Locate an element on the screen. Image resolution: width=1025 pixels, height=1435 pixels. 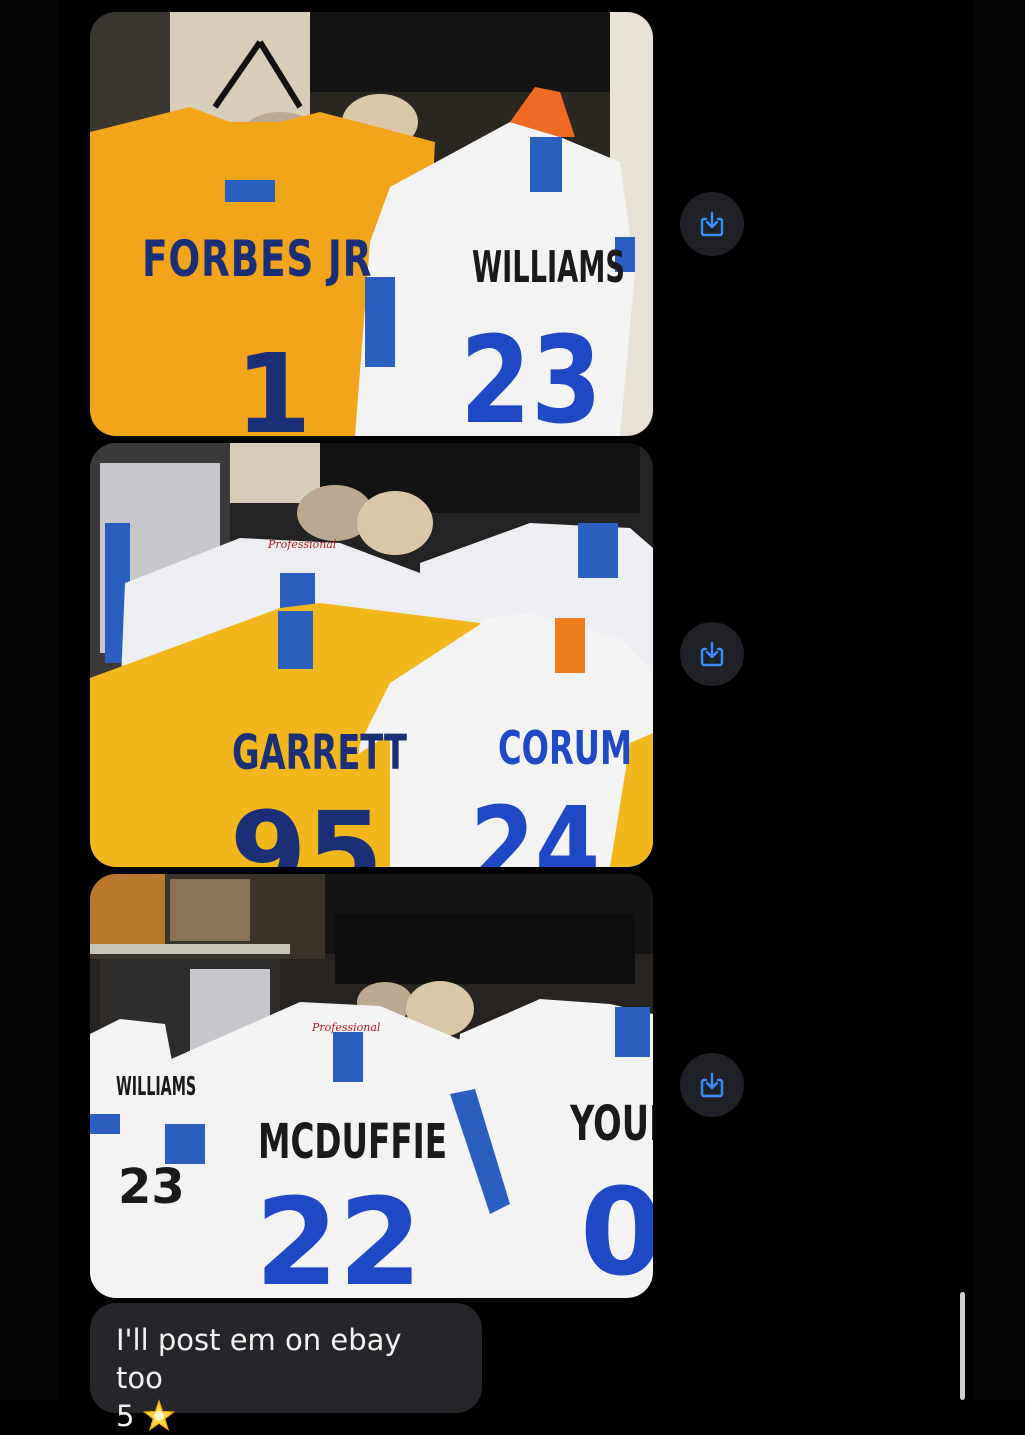
save-photo-2-button is located at coordinates (712, 654).